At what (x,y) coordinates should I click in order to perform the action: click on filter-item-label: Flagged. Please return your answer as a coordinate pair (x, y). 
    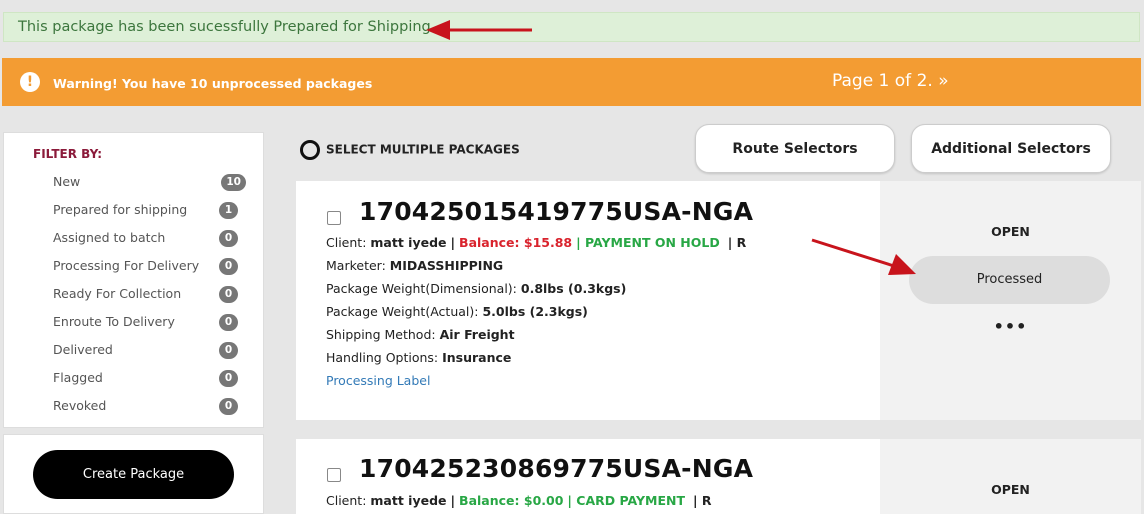
    Looking at the image, I should click on (78, 377).